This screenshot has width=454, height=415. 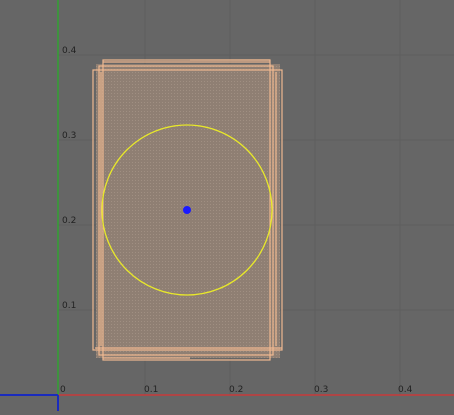 What do you see at coordinates (69, 136) in the screenshot?
I see `y-tick-label: 0.3` at bounding box center [69, 136].